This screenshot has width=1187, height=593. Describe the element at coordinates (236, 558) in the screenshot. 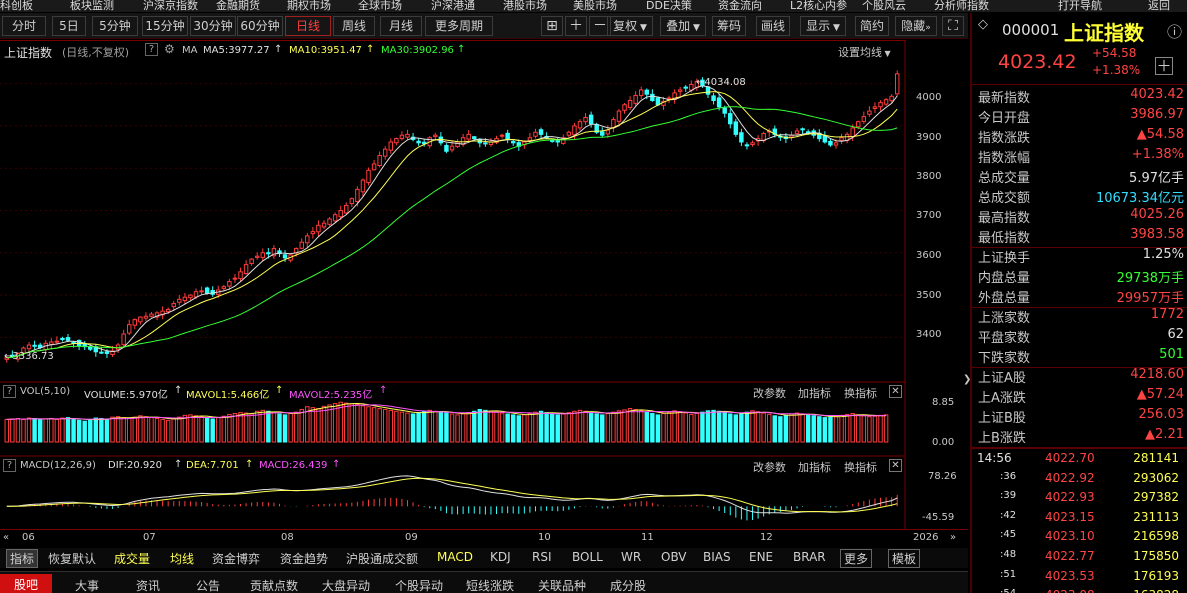

I see `indicator-tab: 资金博弈` at that location.